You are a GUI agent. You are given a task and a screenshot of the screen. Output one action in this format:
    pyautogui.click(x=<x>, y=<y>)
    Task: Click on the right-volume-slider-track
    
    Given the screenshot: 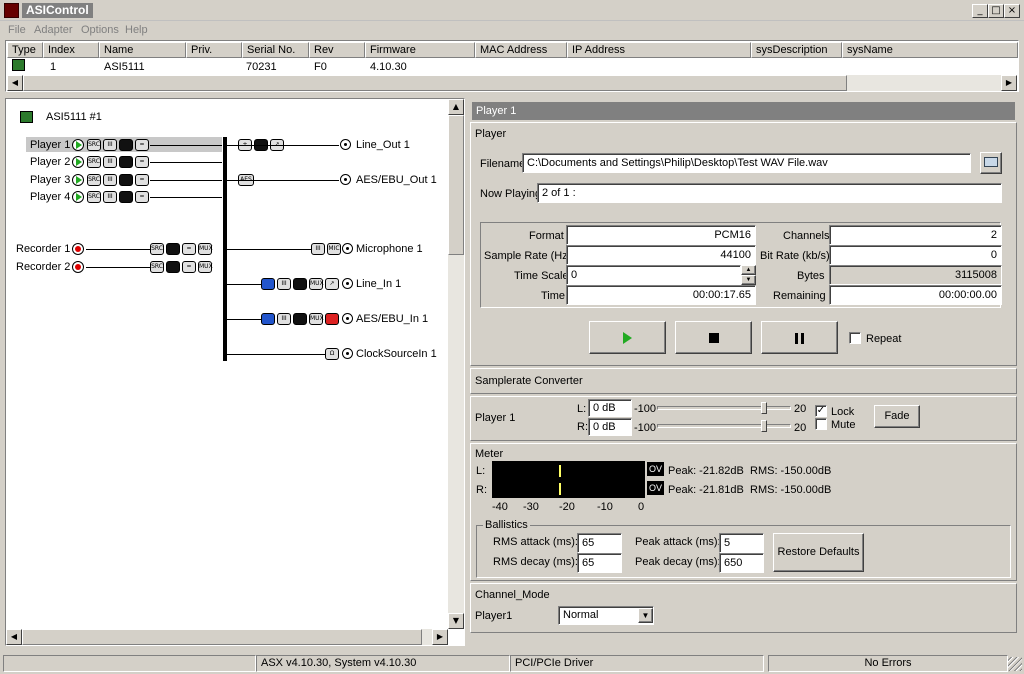 What is the action you would take?
    pyautogui.click(x=724, y=426)
    